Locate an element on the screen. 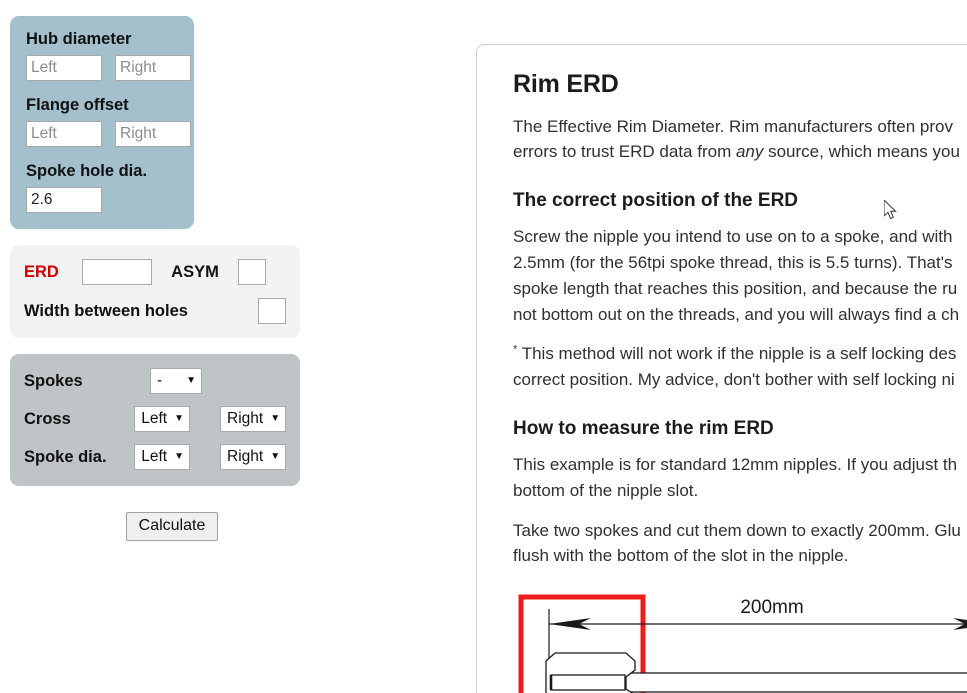 The image size is (967, 693). spoke-dia-left-select: Left ▼ is located at coordinates (162, 457).